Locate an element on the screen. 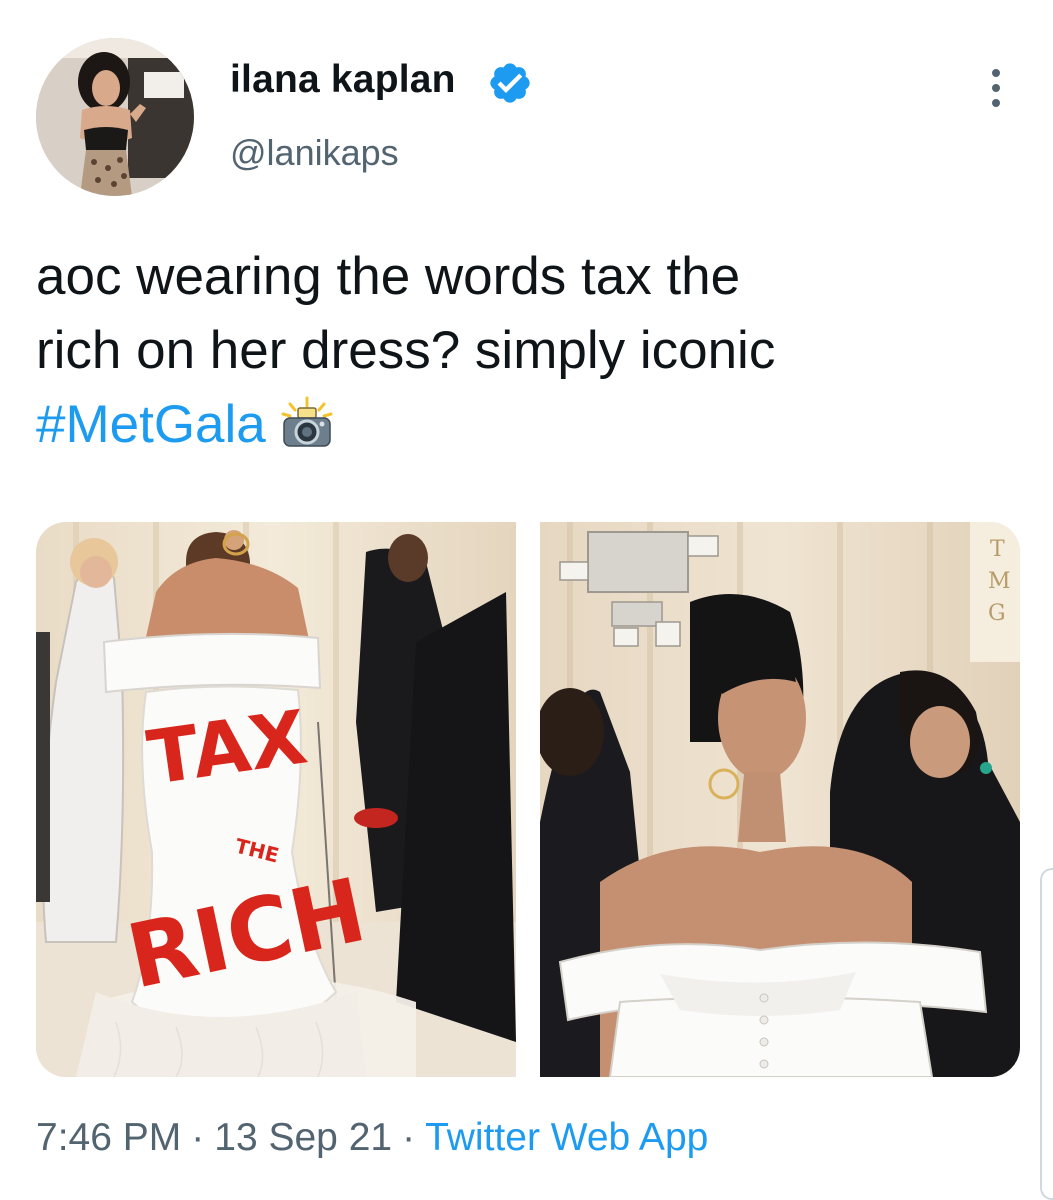 The width and height of the screenshot is (1053, 1200). tweet-metadata: 7:46 PM · 13 Sep 21 · Twitter Web App is located at coordinates (372, 1138).